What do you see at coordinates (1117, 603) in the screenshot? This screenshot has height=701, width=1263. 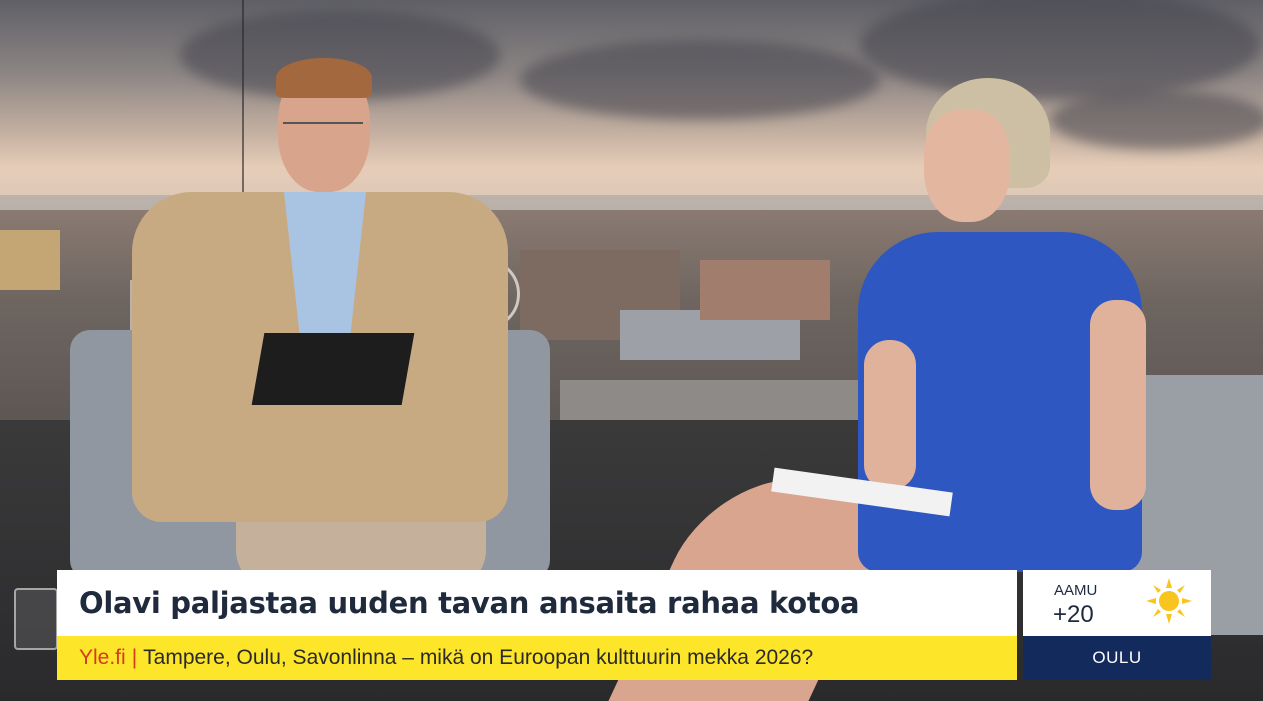 I see `weather-panel: AAMU +20` at bounding box center [1117, 603].